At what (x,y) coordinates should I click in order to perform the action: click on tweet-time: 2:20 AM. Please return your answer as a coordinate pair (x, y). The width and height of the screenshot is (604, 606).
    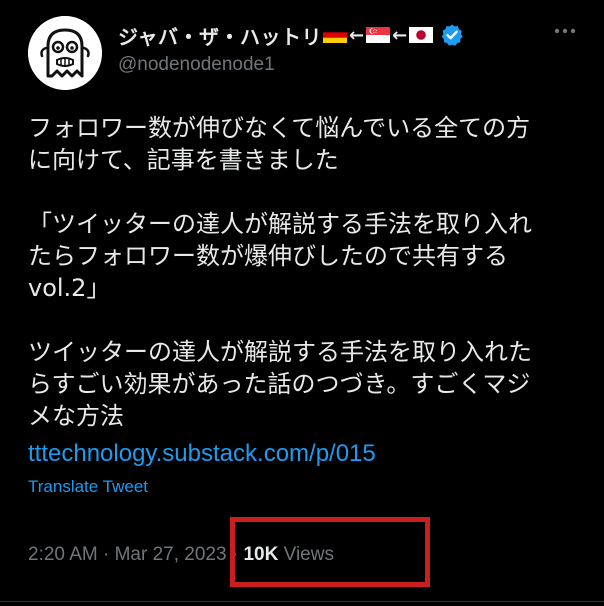
    Looking at the image, I should click on (63, 554).